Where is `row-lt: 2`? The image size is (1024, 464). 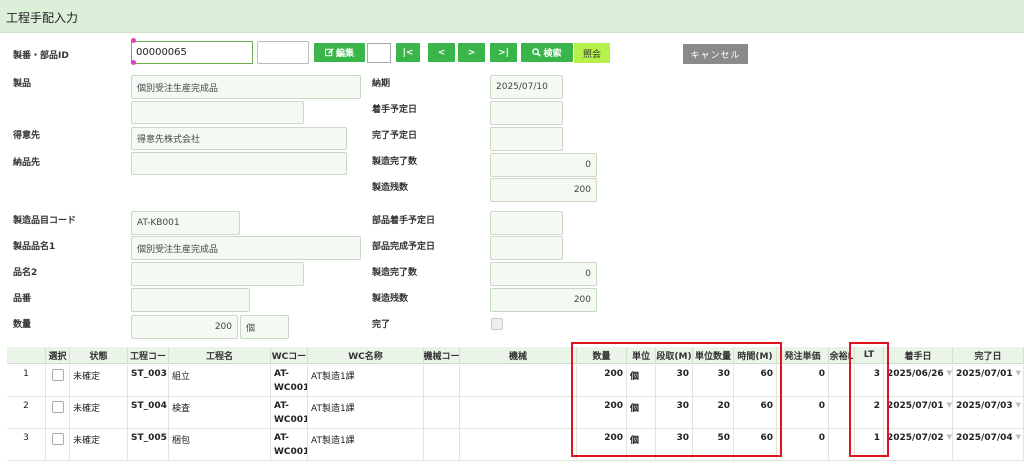 row-lt: 2 is located at coordinates (869, 413).